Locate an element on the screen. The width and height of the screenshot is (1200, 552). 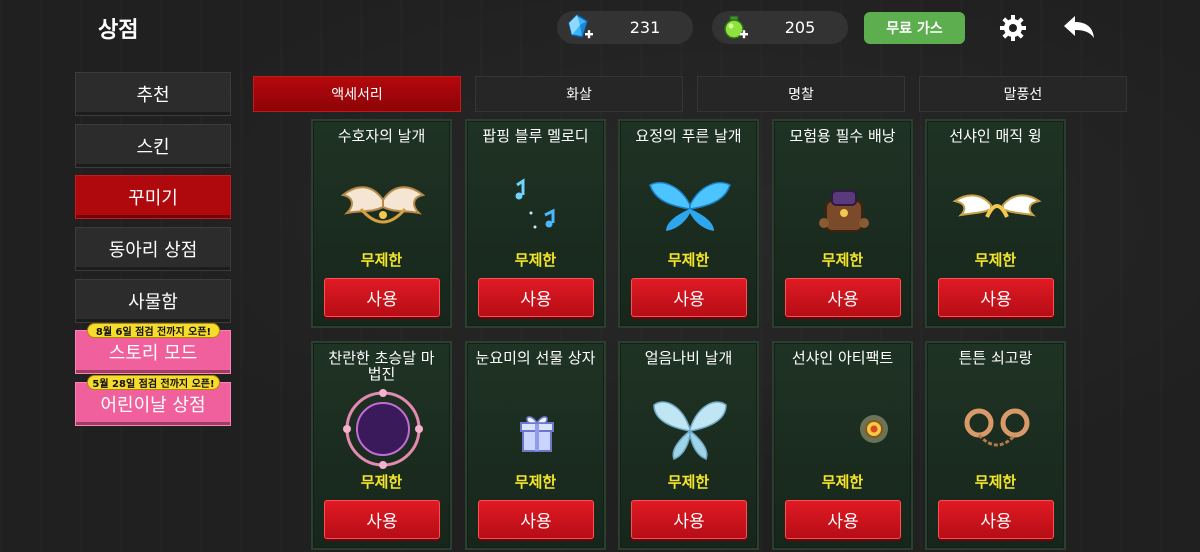
sidebar-item-club-shop: 동아리 상점 is located at coordinates (153, 249).